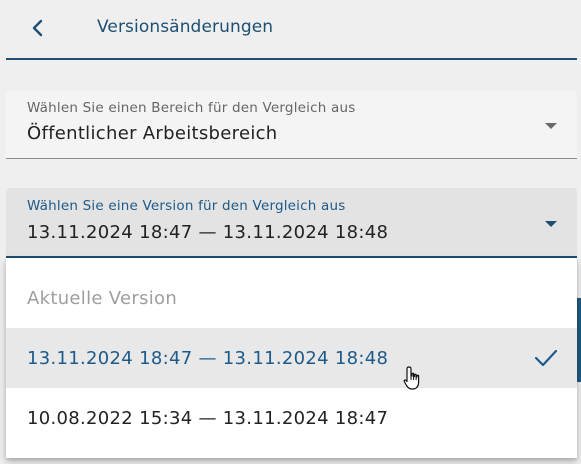  I want to click on option-version: 10.08.2022 15:34 — 13.11.2024 18:47, so click(291, 418).